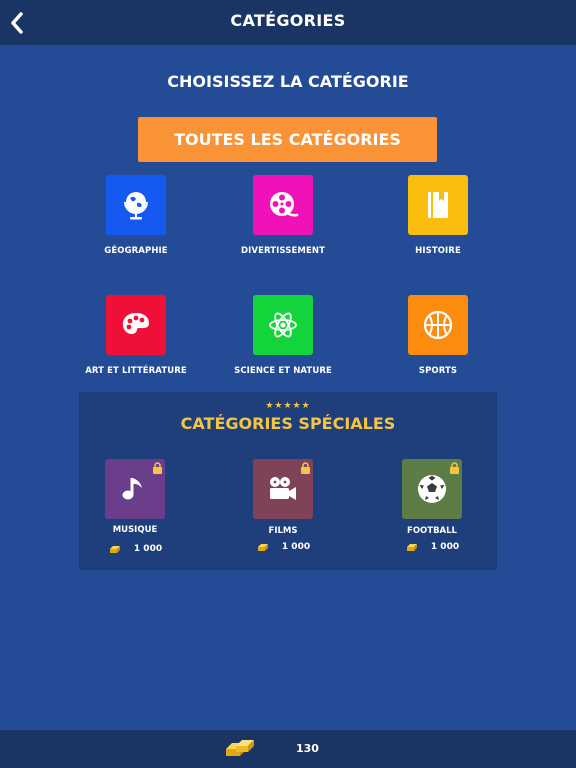 The width and height of the screenshot is (576, 768). I want to click on top-bar: CATÉGORIES, so click(288, 22).